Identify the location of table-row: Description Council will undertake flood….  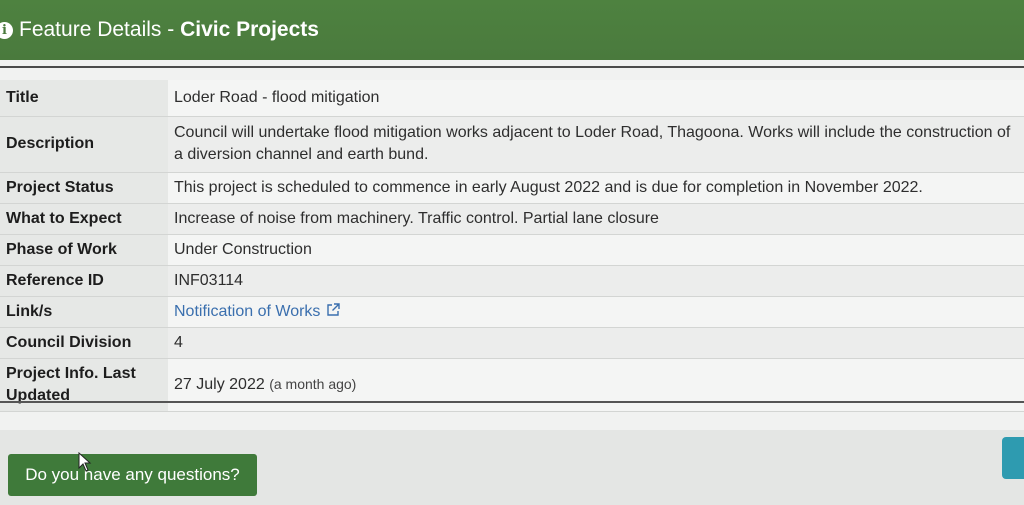
(512, 144).